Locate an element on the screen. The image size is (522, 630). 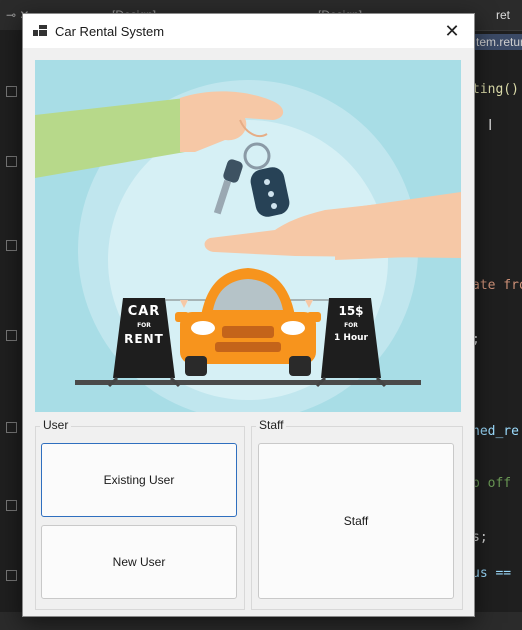
user-group: User Existing User New User is located at coordinates (140, 514).